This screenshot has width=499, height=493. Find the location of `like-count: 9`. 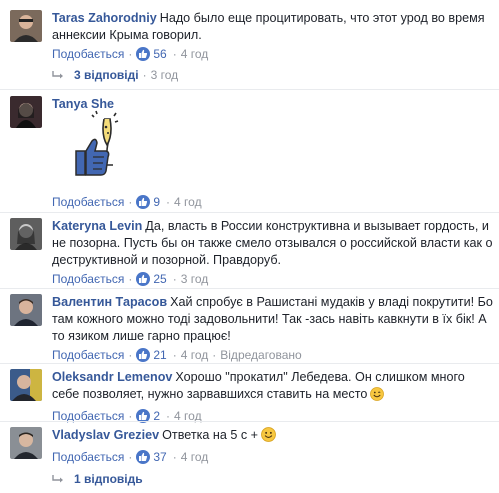

like-count: 9 is located at coordinates (156, 202).